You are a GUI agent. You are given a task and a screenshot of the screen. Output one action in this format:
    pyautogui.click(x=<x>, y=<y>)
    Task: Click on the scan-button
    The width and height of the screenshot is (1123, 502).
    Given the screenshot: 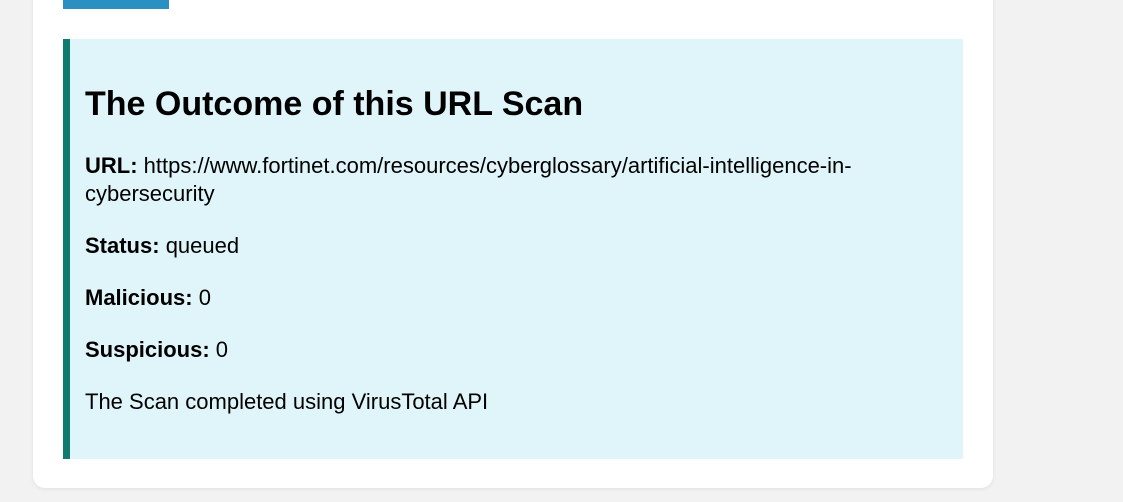 What is the action you would take?
    pyautogui.click(x=116, y=4)
    